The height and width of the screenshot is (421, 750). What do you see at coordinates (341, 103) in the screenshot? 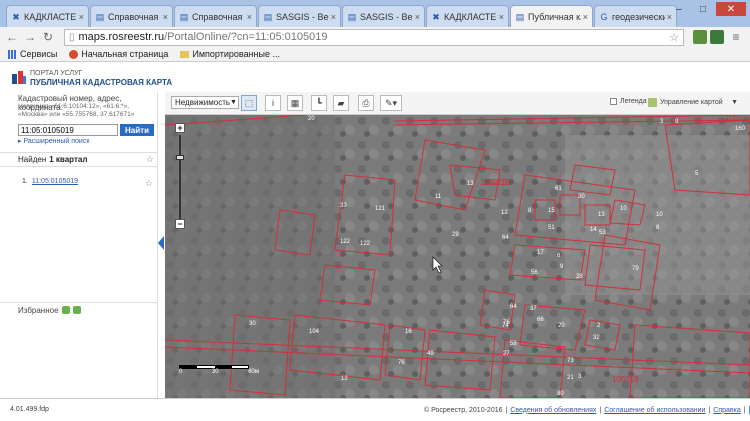
I see `folder-tool-icon: ▰` at bounding box center [341, 103].